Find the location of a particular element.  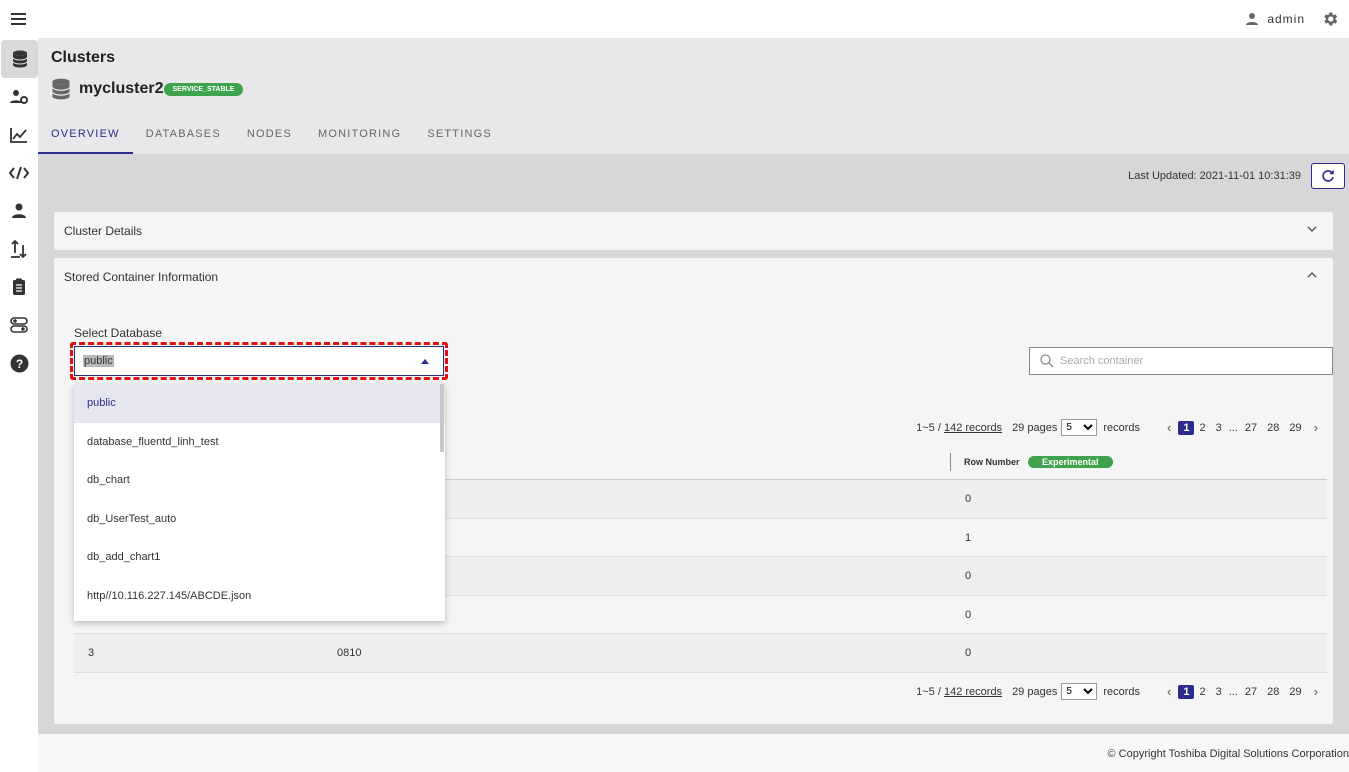

sidebar-item-import-export is located at coordinates (19, 249).